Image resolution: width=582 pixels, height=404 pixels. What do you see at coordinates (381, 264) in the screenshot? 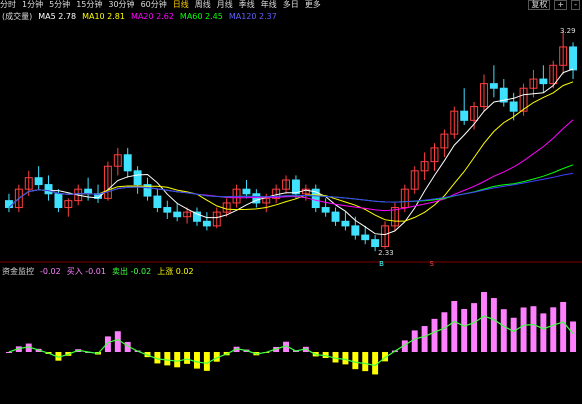
I see `buy-marker: B` at bounding box center [381, 264].